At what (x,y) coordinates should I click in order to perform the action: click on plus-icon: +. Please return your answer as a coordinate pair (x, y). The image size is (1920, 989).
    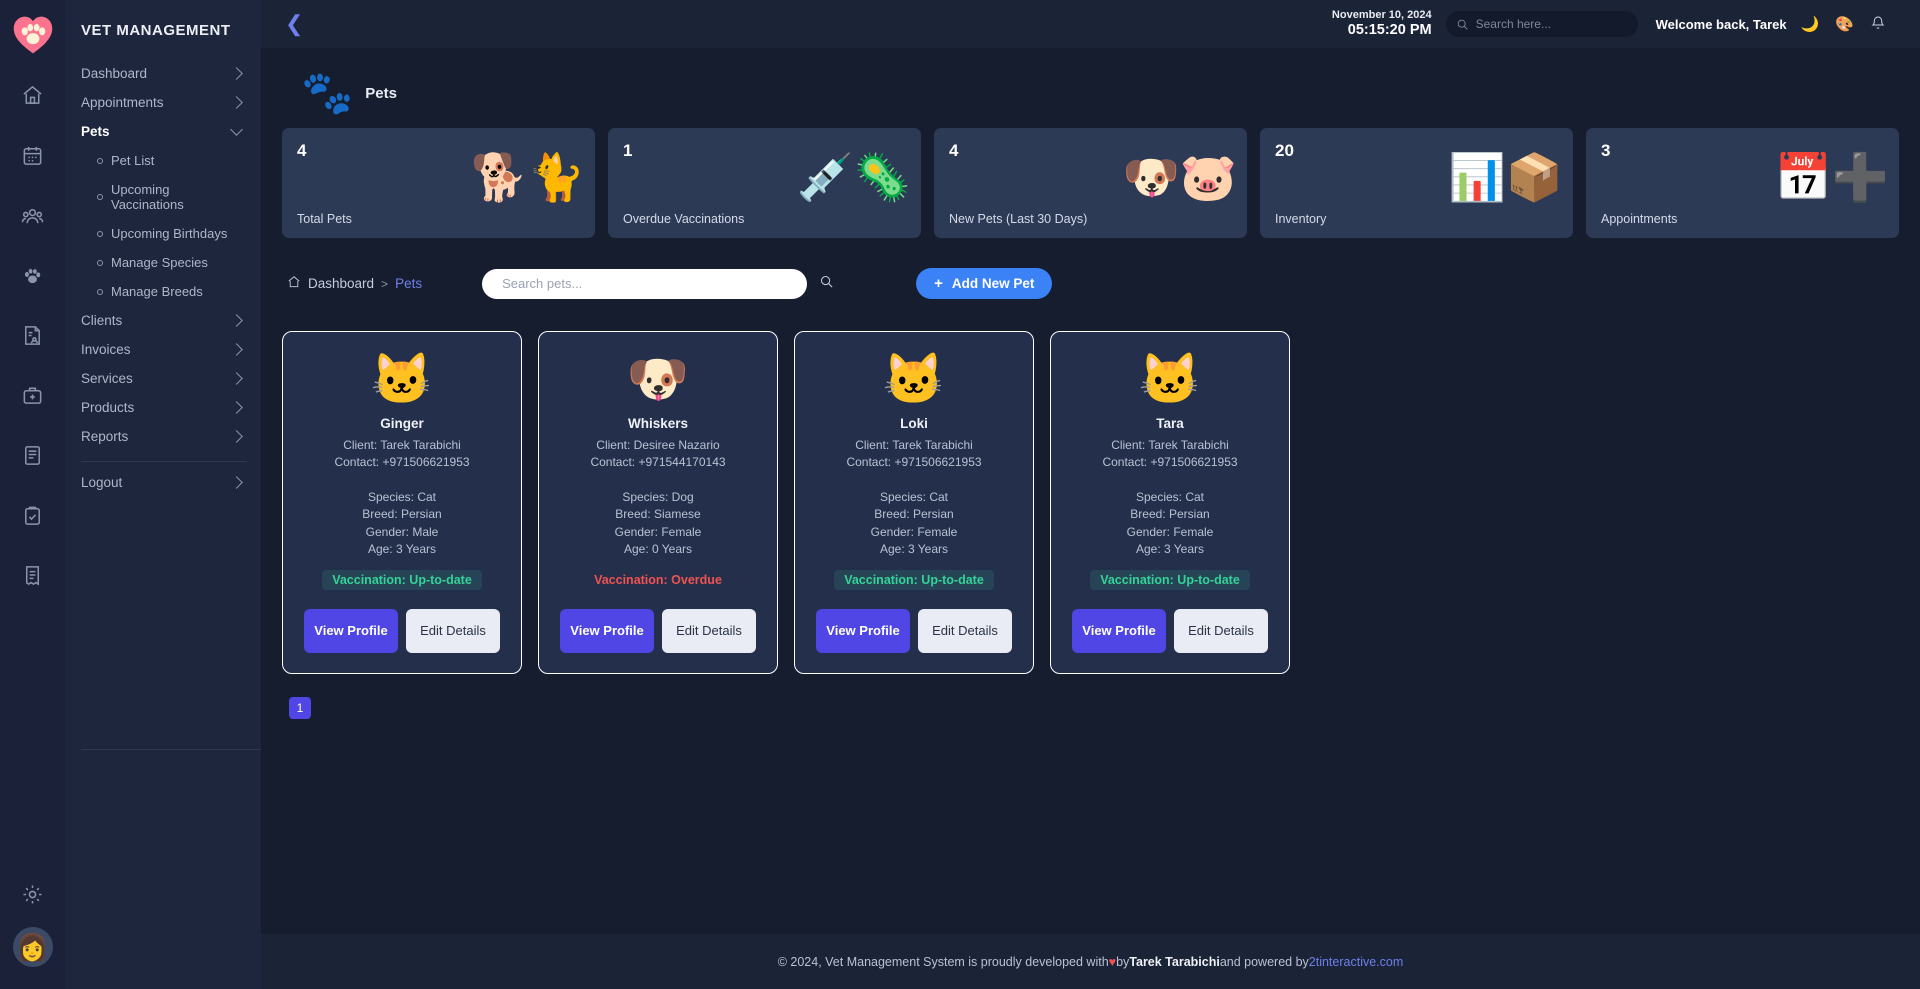
    Looking at the image, I should click on (938, 283).